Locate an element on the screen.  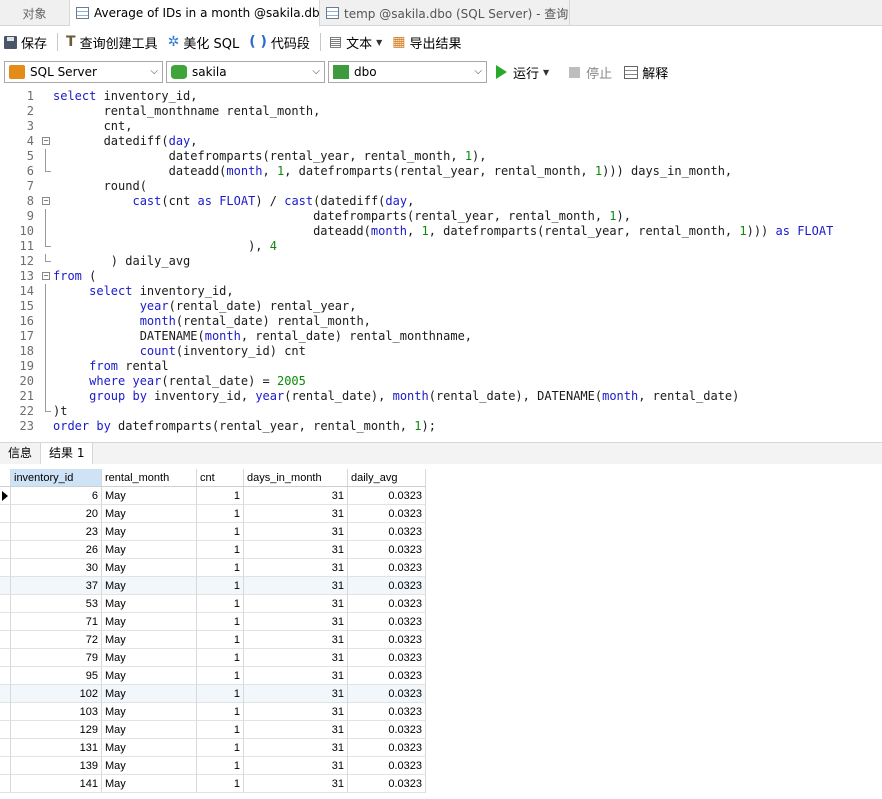
table-row: 30 May 1 31 0.0323 is located at coordinates (213, 568).